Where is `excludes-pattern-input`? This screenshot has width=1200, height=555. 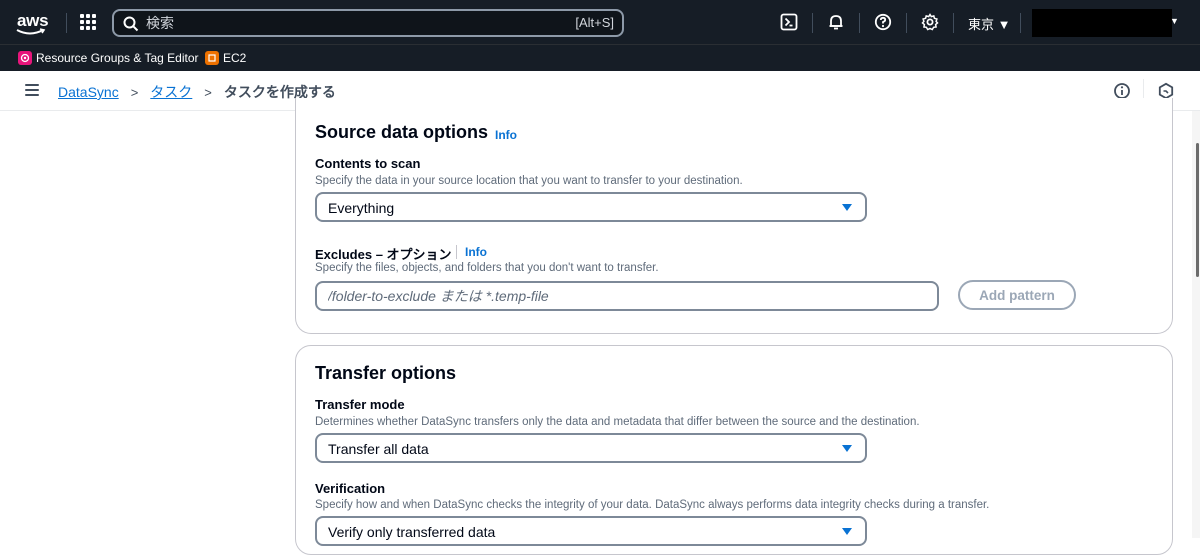 excludes-pattern-input is located at coordinates (627, 296).